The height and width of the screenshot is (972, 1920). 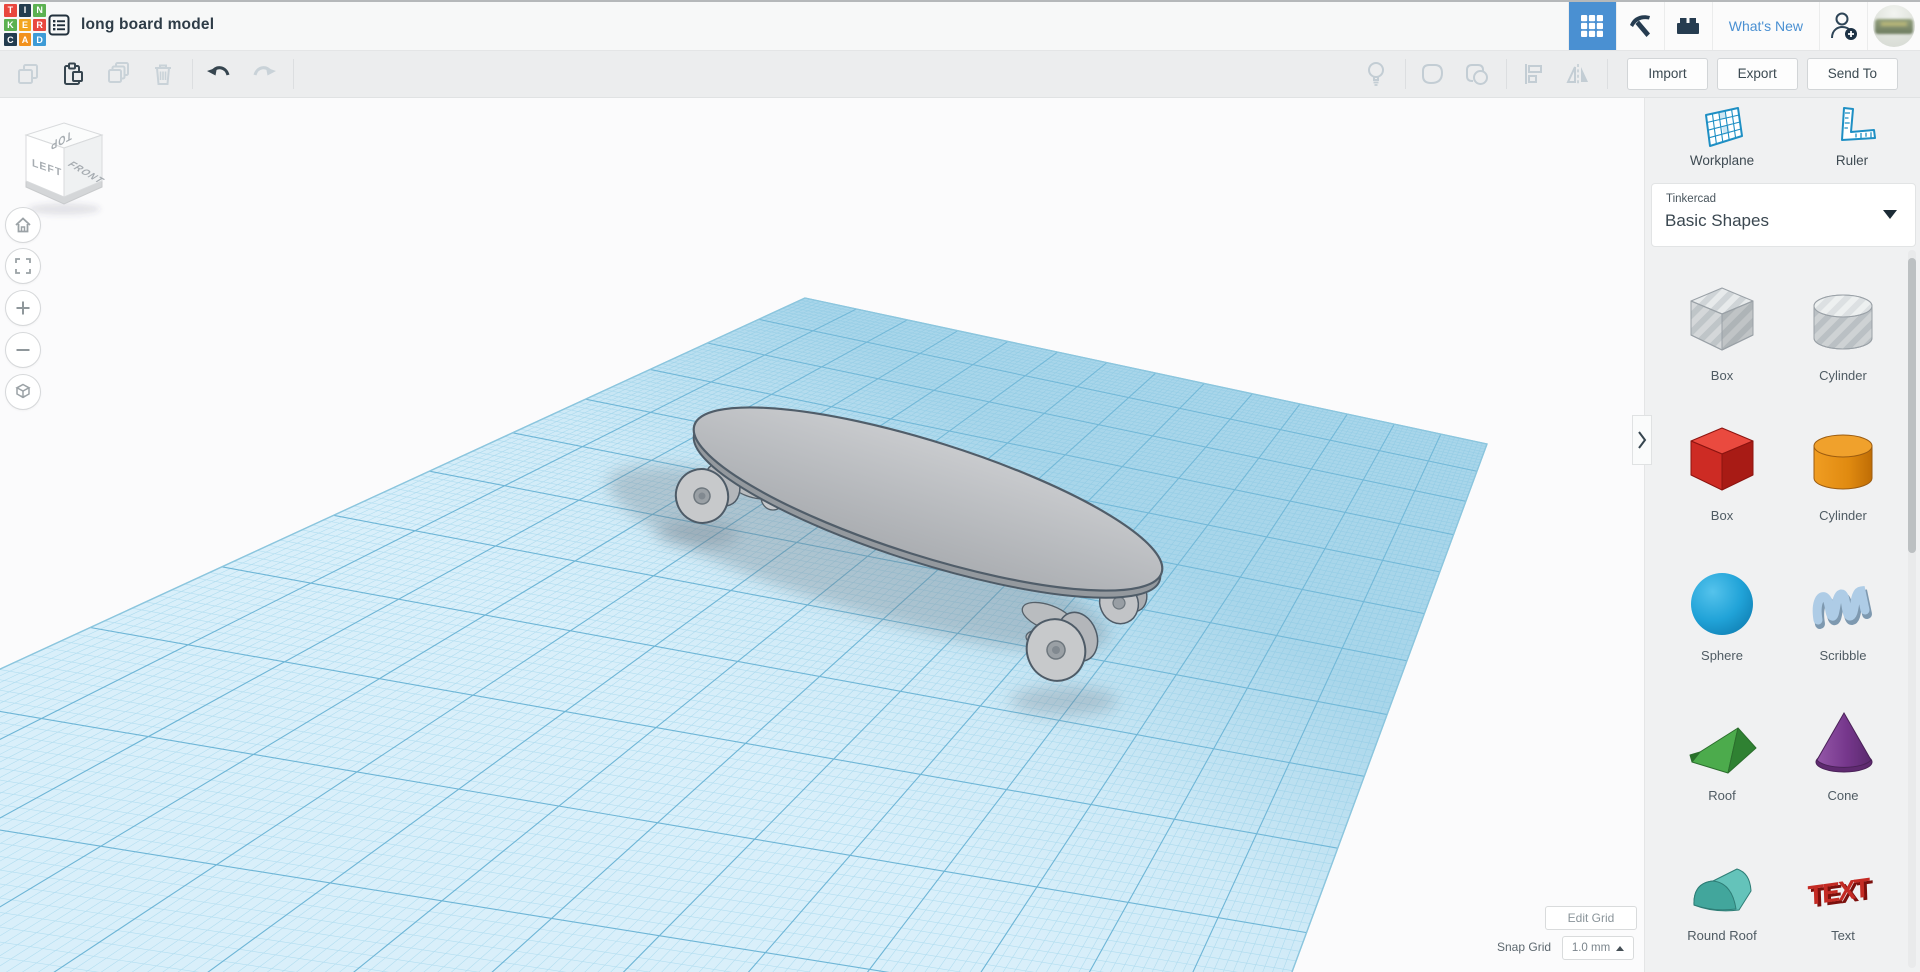 What do you see at coordinates (39, 39) in the screenshot?
I see `logo-tile: D` at bounding box center [39, 39].